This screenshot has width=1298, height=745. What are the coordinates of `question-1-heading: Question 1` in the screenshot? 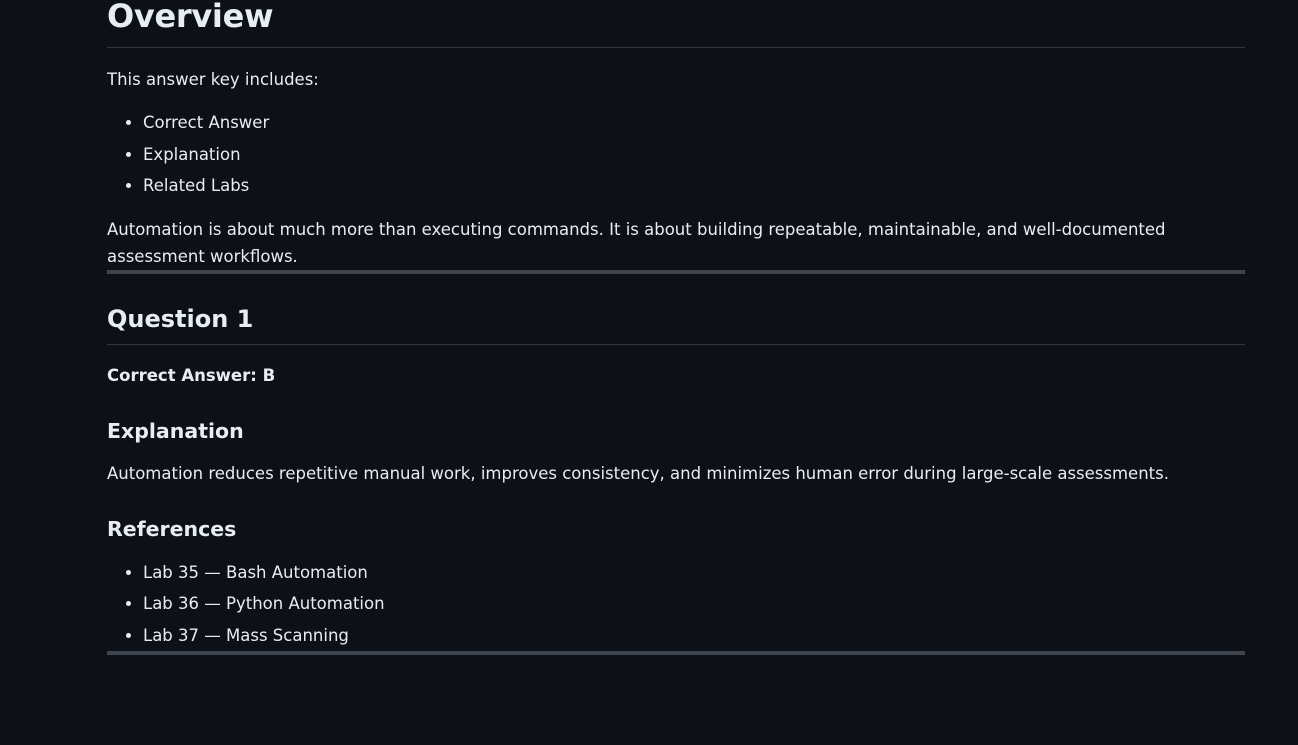 It's located at (676, 324).